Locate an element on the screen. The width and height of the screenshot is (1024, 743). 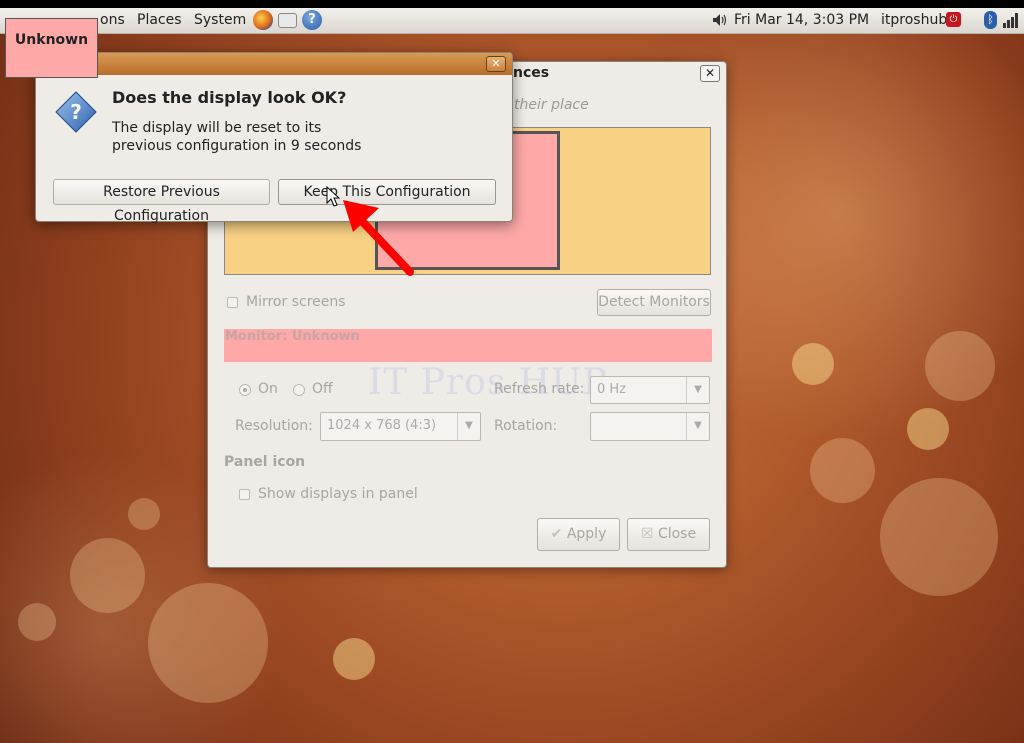
annotation-arrow-icon is located at coordinates (378, 238).